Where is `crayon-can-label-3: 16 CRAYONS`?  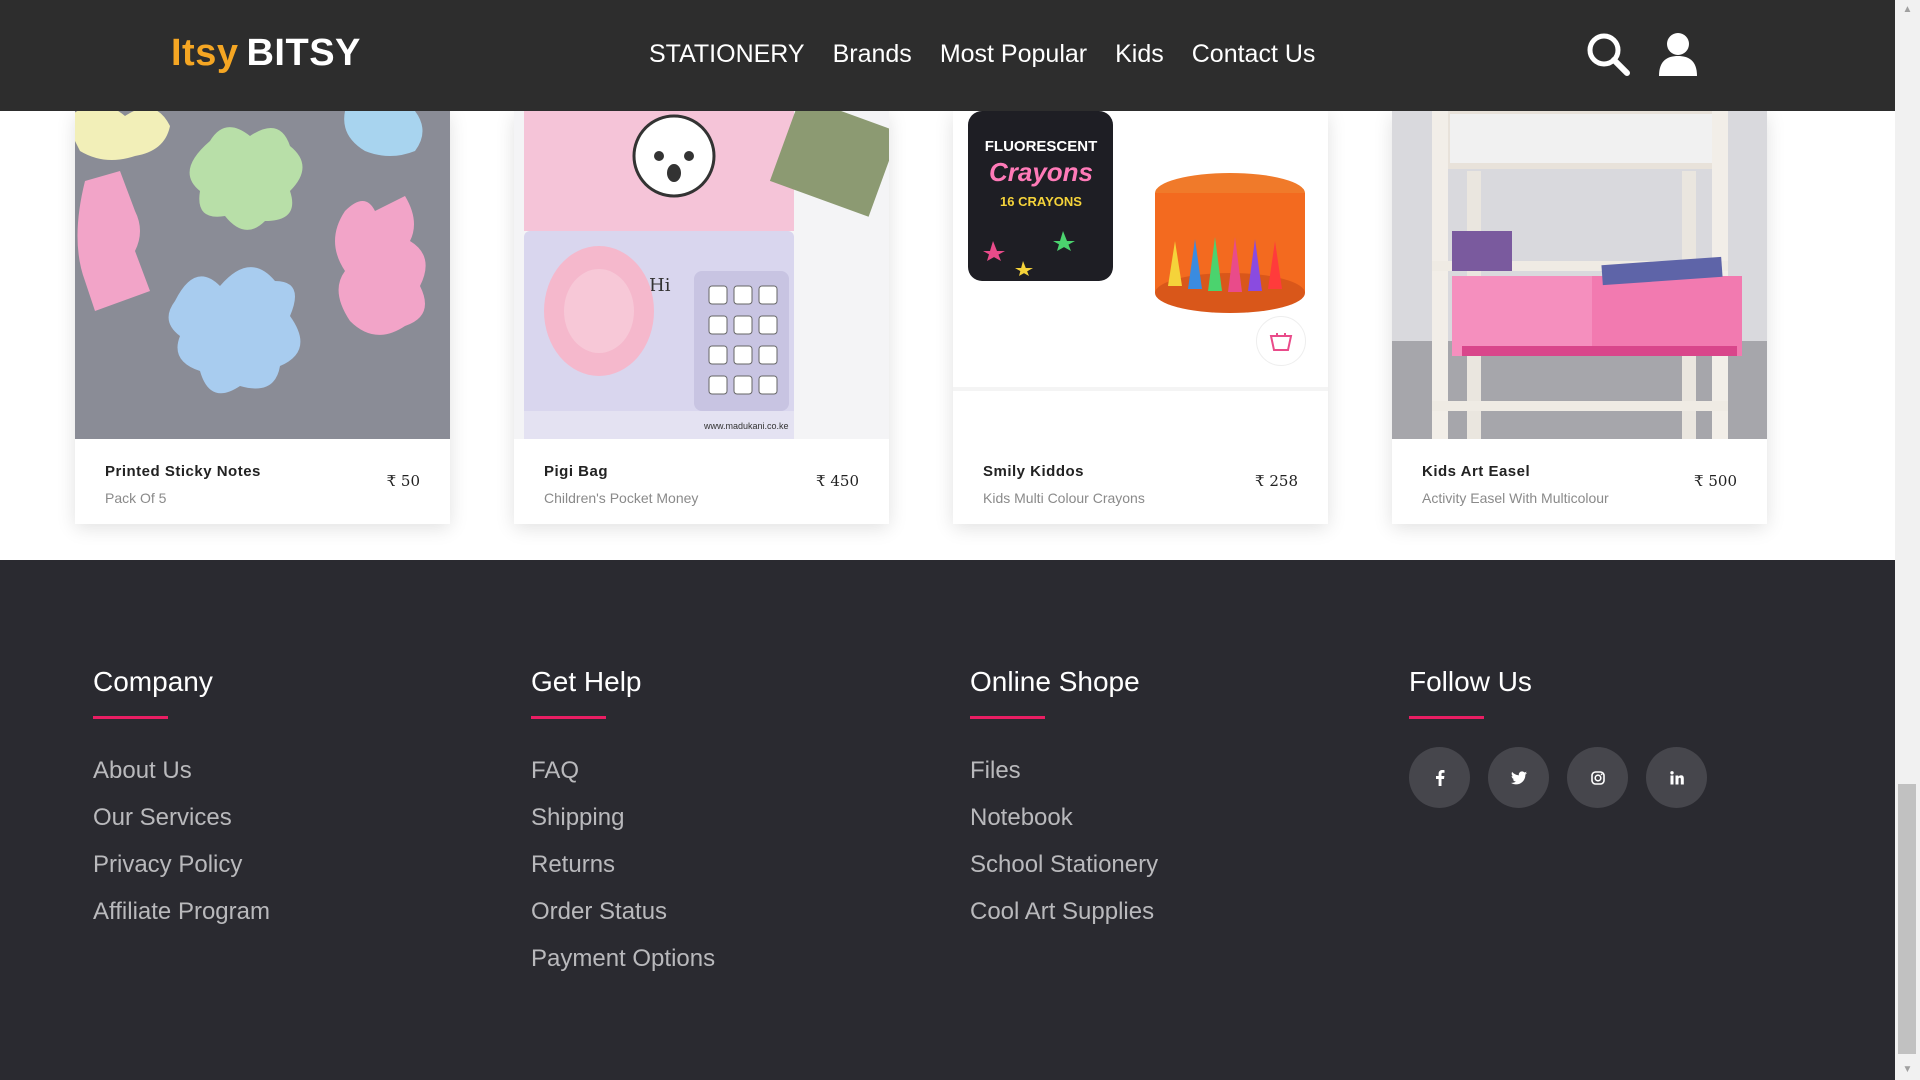
crayon-can-label-3: 16 CRAYONS is located at coordinates (1041, 201).